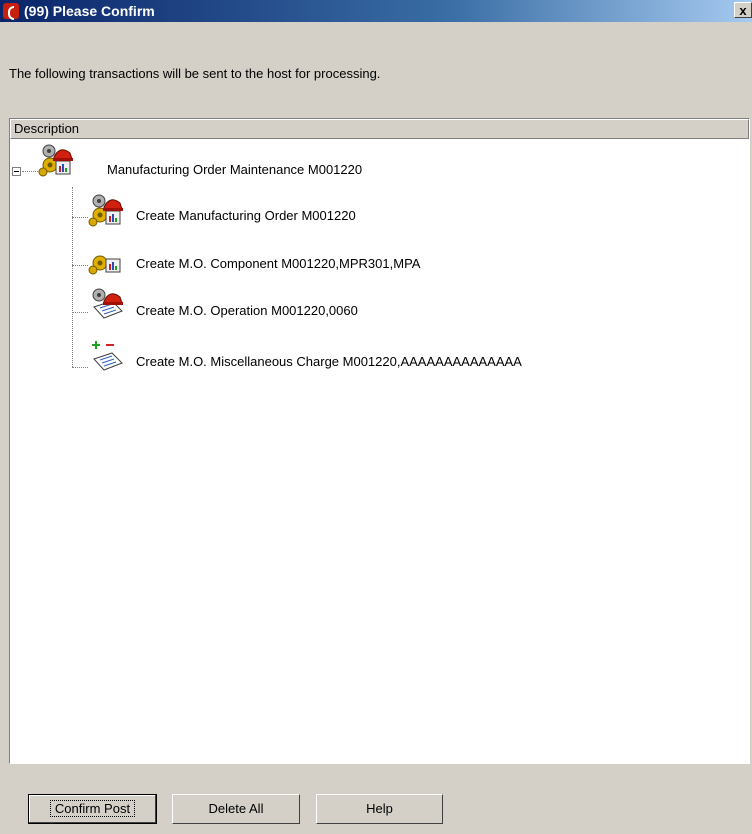 This screenshot has width=752, height=834. What do you see at coordinates (247, 310) in the screenshot?
I see `tree-node-label: Create M.O. Operation M001220,0060` at bounding box center [247, 310].